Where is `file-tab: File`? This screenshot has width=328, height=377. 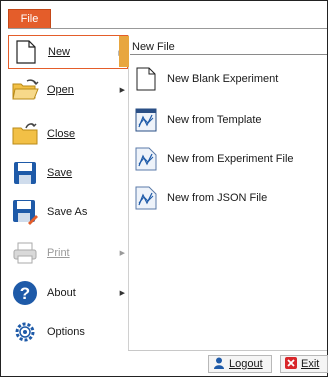 file-tab: File is located at coordinates (29, 19).